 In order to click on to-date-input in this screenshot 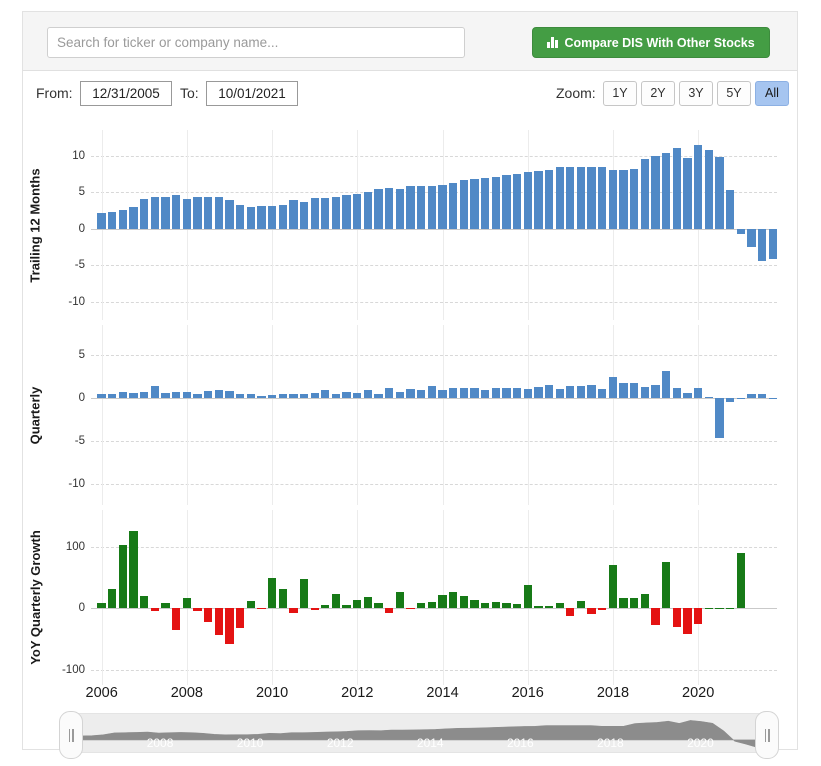, I will do `click(252, 93)`.